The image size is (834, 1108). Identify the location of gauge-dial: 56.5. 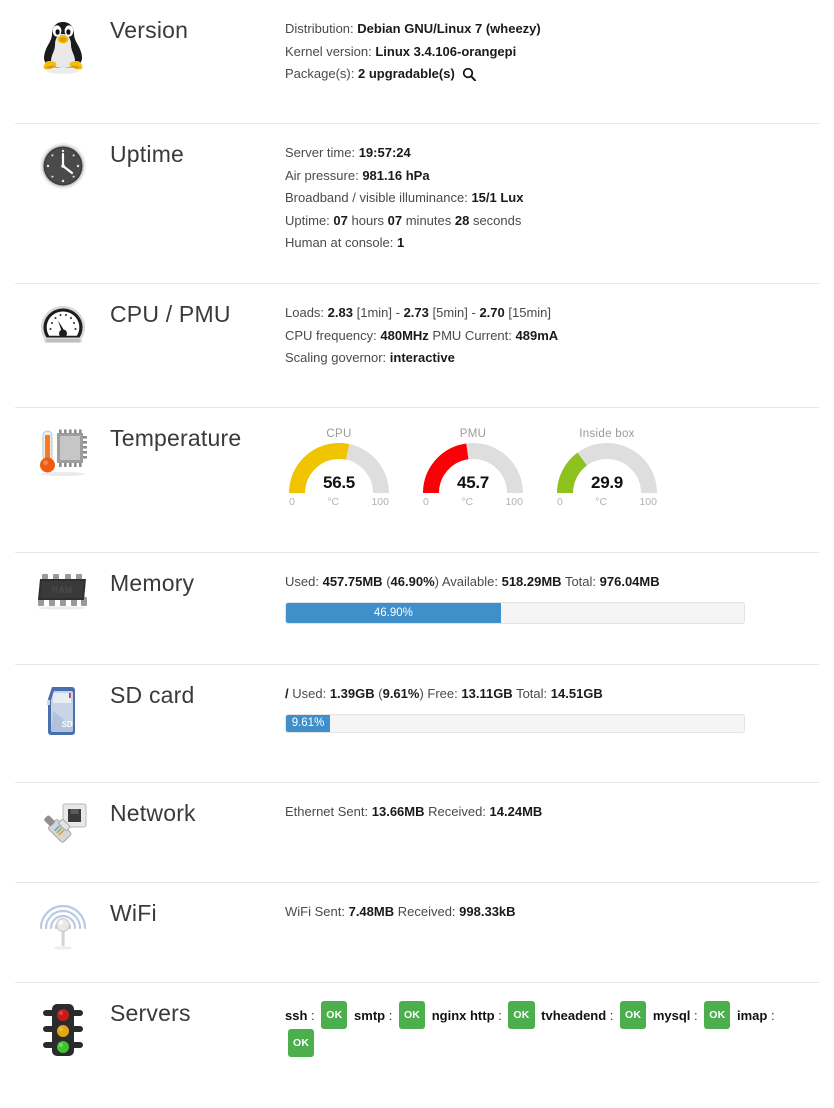
(339, 469).